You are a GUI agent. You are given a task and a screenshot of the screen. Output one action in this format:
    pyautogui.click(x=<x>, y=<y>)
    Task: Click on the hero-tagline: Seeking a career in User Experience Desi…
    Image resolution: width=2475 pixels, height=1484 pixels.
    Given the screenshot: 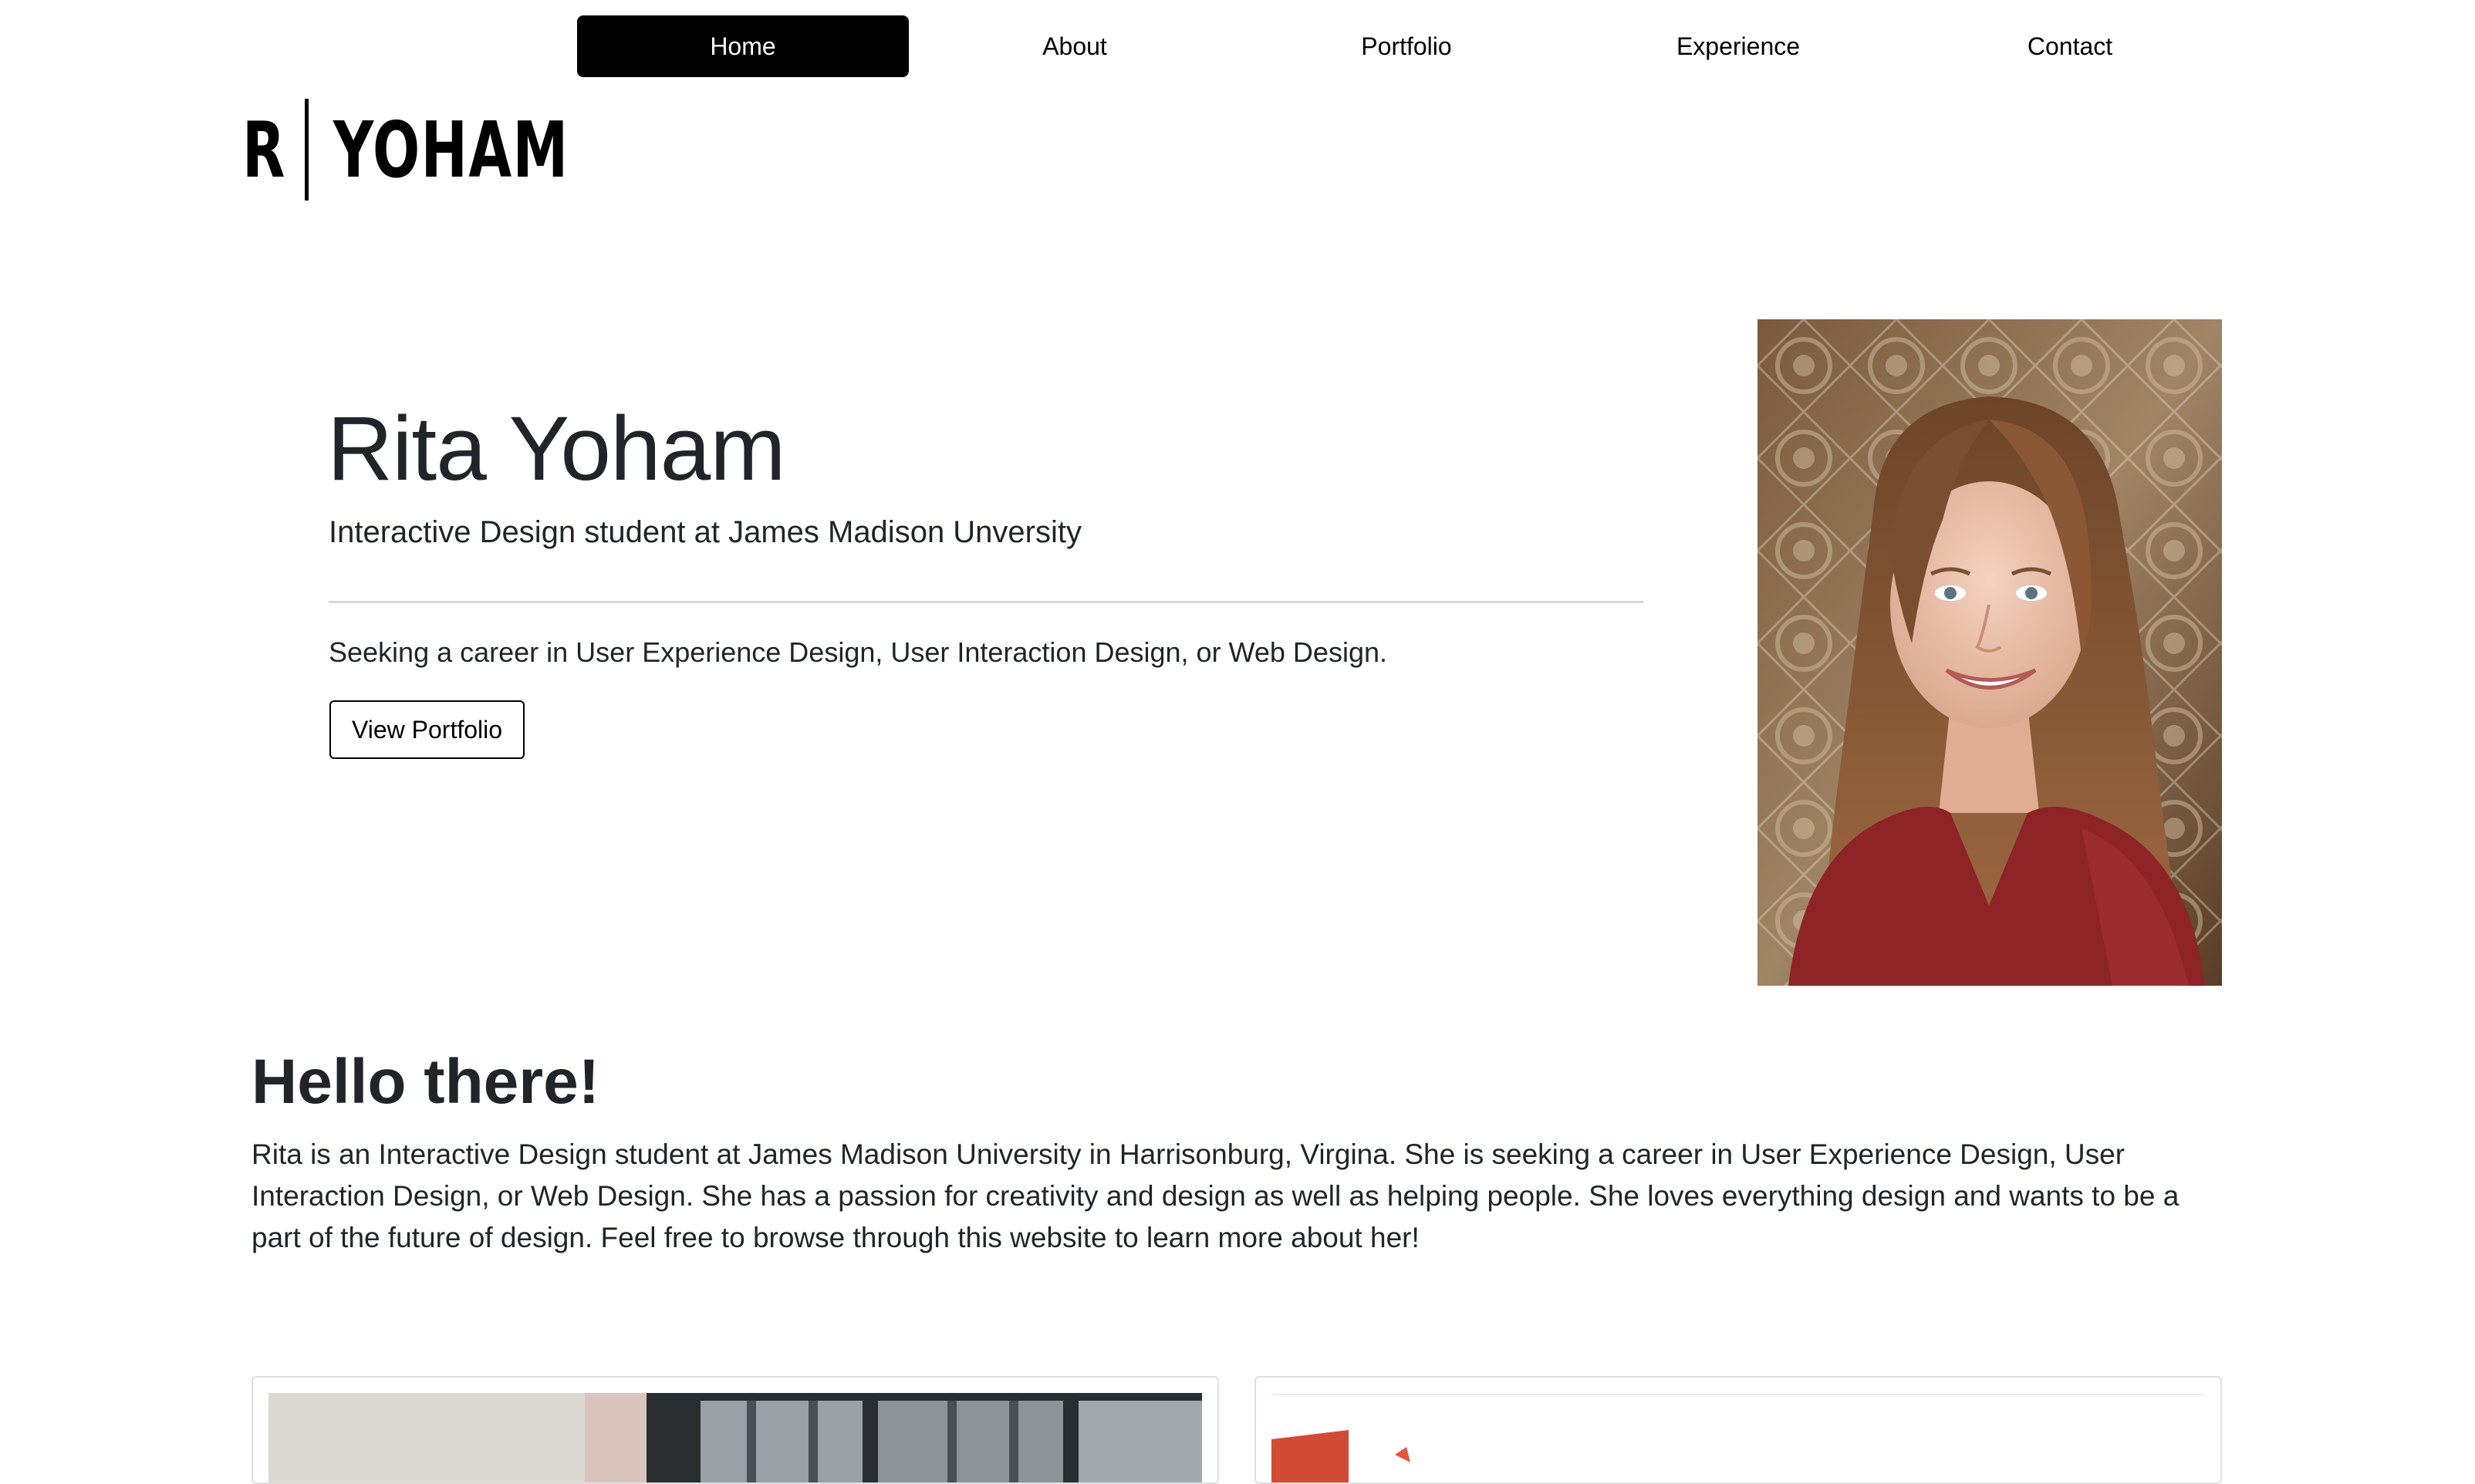 What is the action you would take?
    pyautogui.click(x=858, y=652)
    